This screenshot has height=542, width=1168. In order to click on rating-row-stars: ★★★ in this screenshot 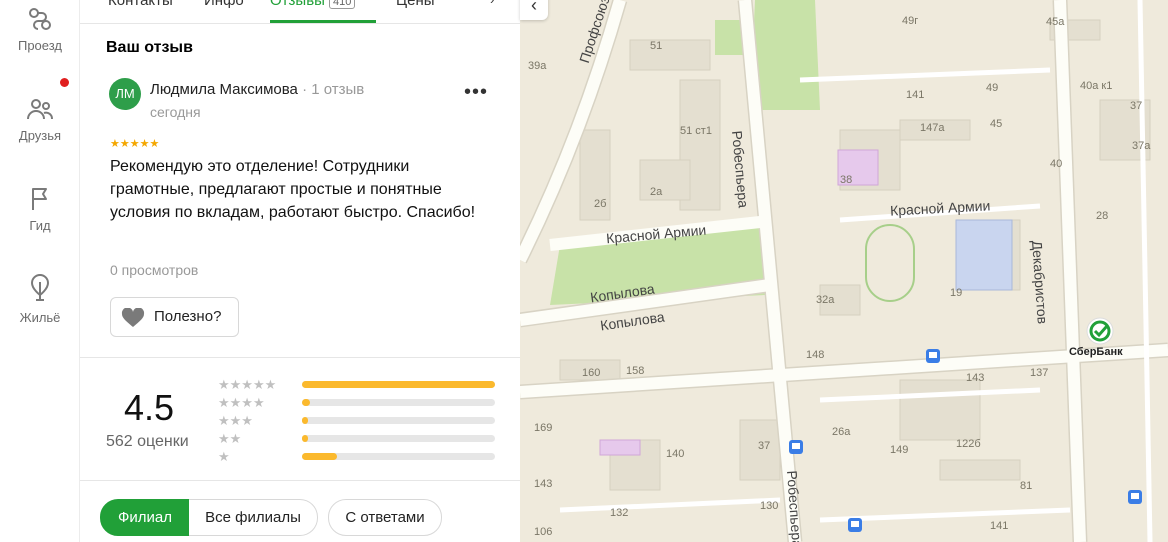, I will do `click(235, 420)`.